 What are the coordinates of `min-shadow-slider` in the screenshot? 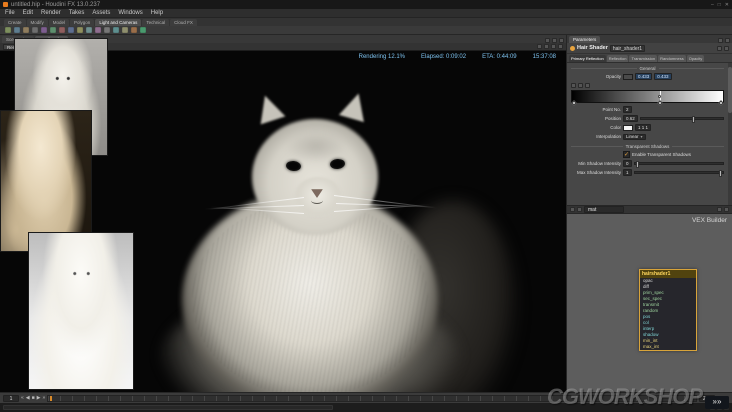 It's located at (678, 164).